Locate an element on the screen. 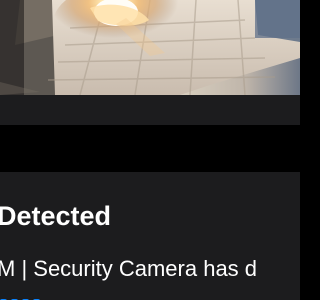 This screenshot has width=320, height=300. notification-divider is located at coordinates (150, 148).